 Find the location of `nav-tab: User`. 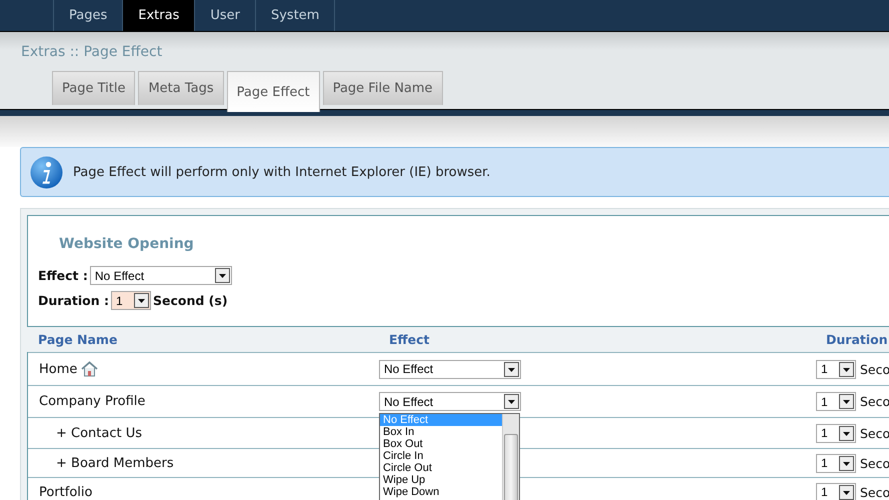

nav-tab: User is located at coordinates (224, 15).